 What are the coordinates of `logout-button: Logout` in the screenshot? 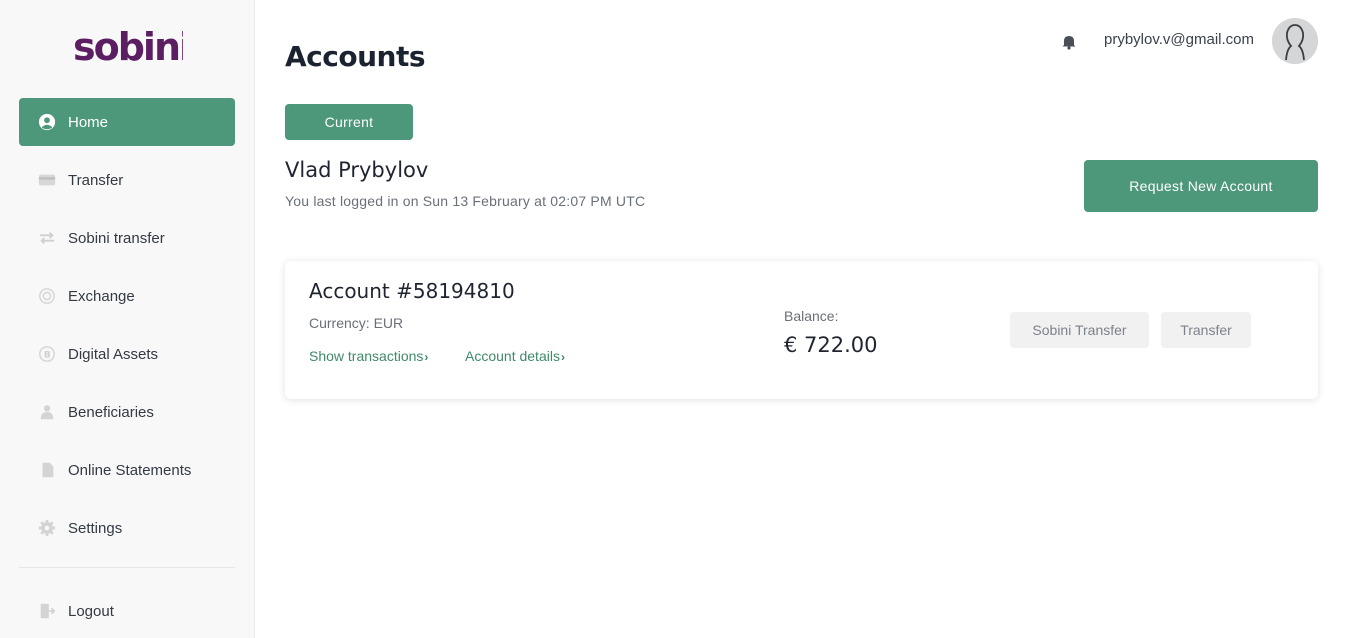 It's located at (127, 611).